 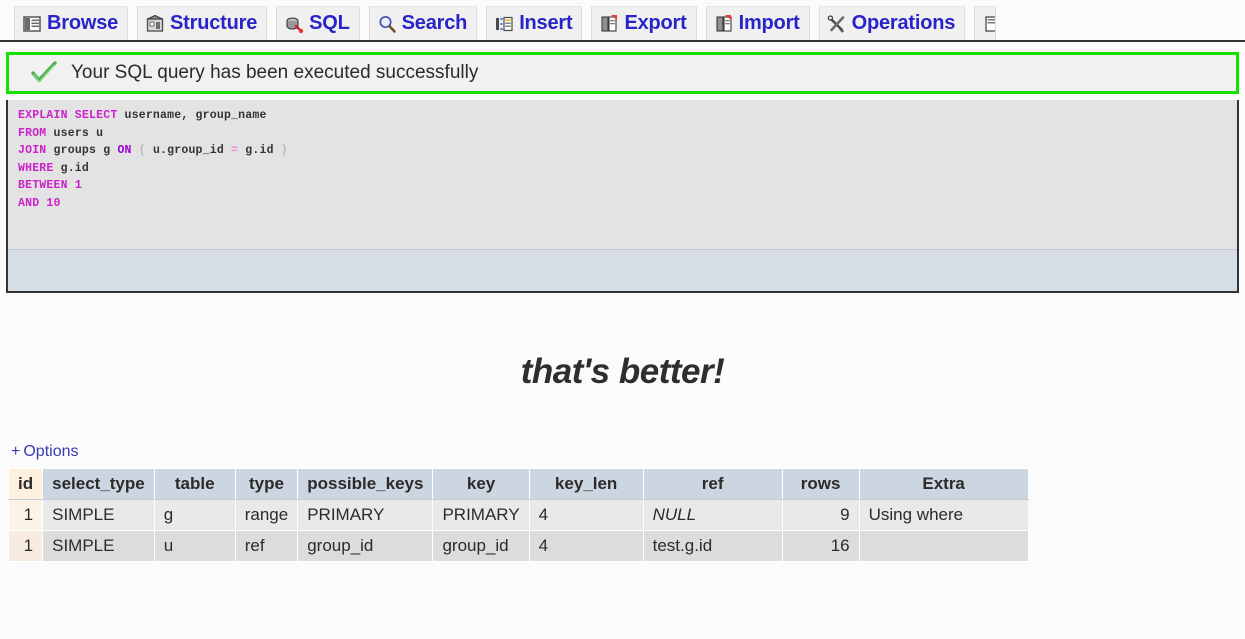 What do you see at coordinates (53, 203) in the screenshot?
I see `sql-token: 10` at bounding box center [53, 203].